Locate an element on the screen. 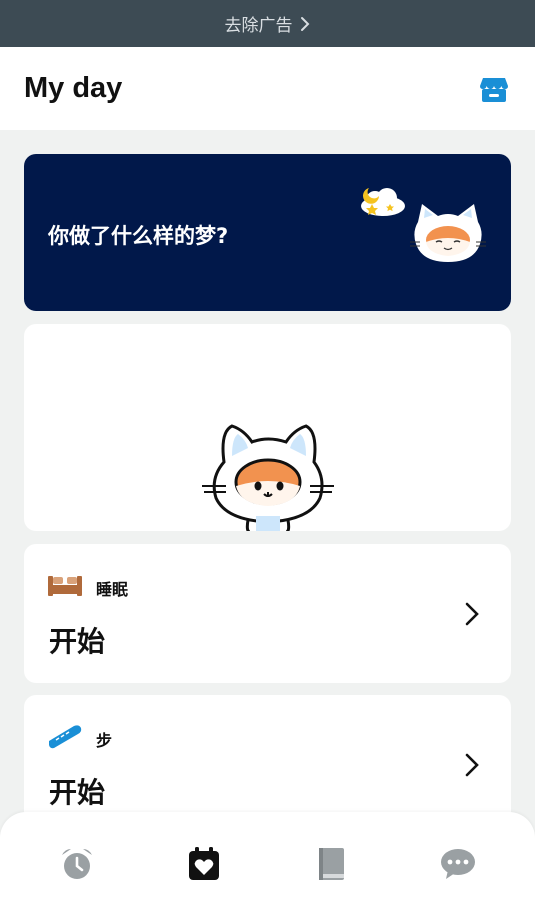 This screenshot has height=915, width=535. shoe-icon is located at coordinates (65, 737).